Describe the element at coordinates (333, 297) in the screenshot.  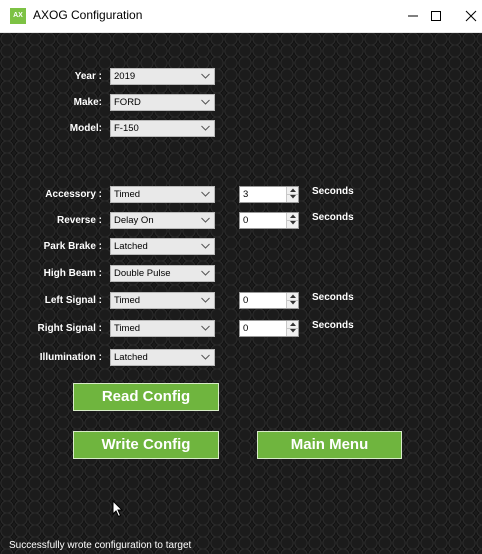
I see `left-signal-unit-label: Seconds` at that location.